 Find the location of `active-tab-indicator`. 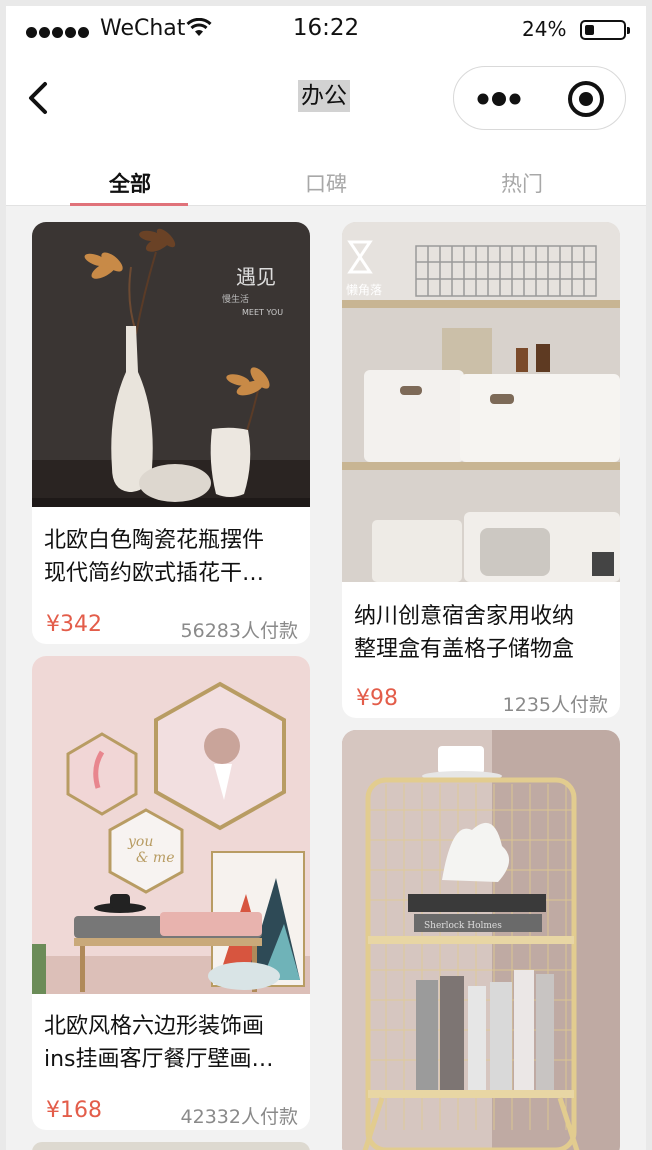

active-tab-indicator is located at coordinates (129, 204).